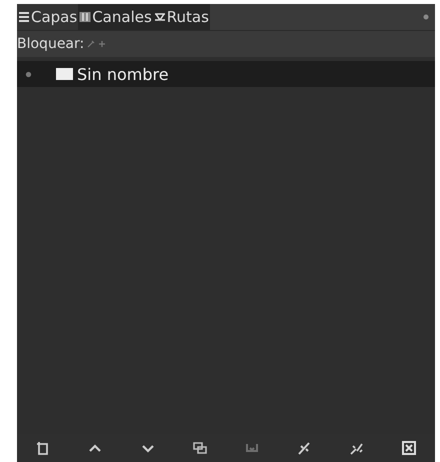  Describe the element at coordinates (226, 74) in the screenshot. I see `layer-row: Sin nombre` at that location.